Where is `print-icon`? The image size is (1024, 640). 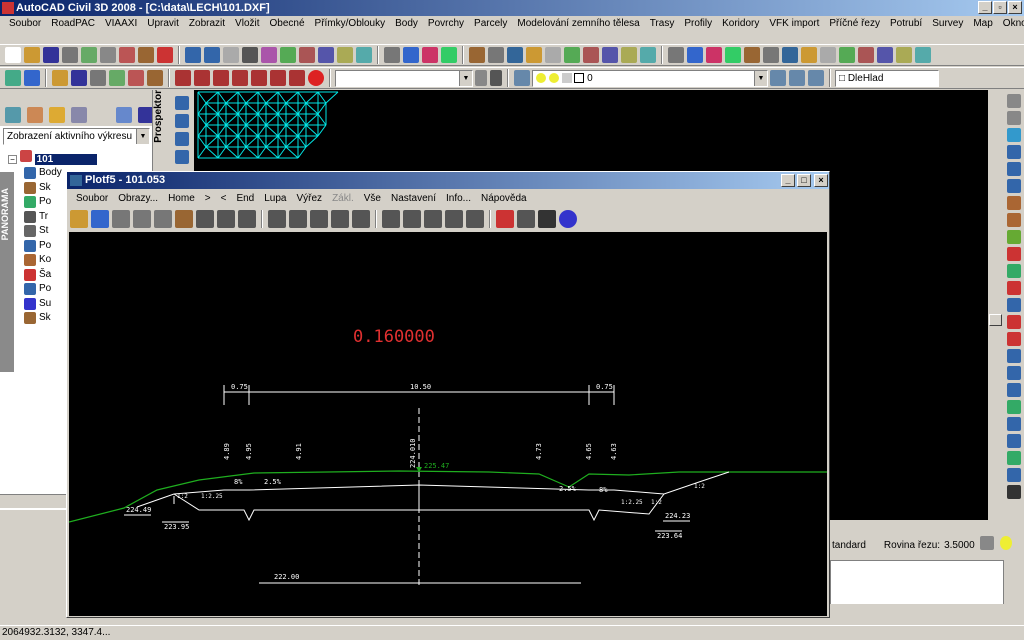 print-icon is located at coordinates (70, 55).